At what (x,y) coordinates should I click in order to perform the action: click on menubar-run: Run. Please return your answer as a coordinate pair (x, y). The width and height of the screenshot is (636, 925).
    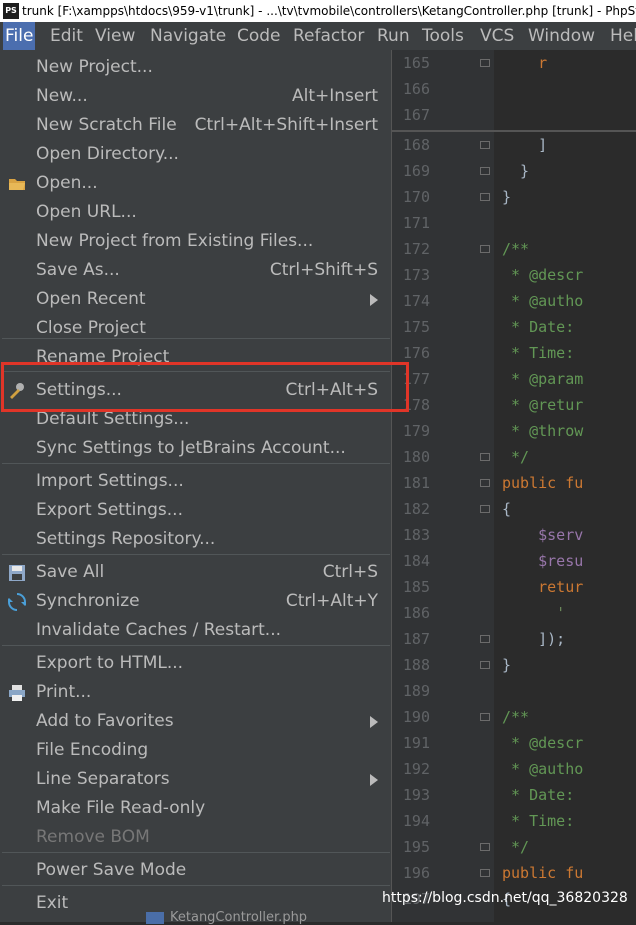
    Looking at the image, I should click on (393, 36).